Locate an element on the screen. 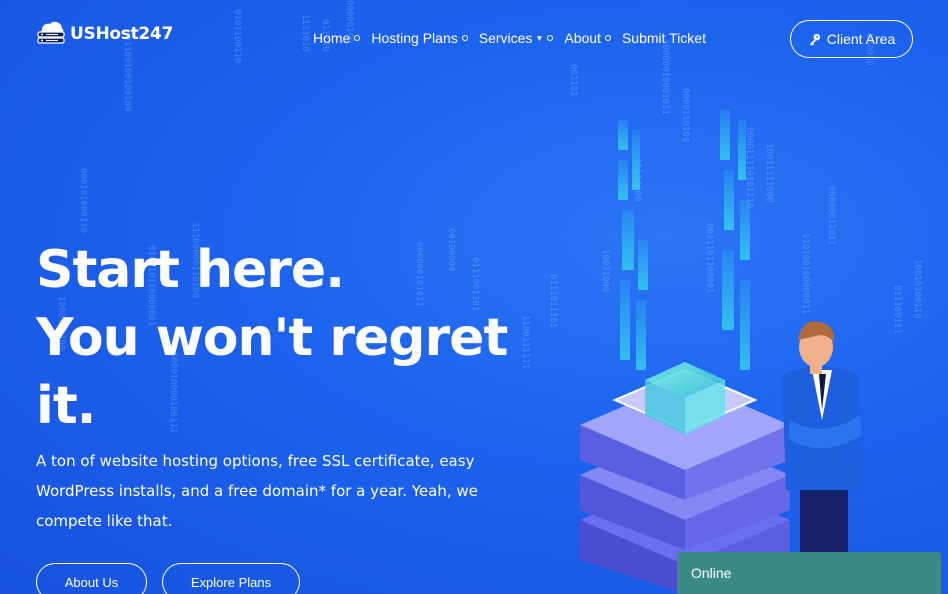 The height and width of the screenshot is (594, 948). headline-line-2: You won't regret is located at coordinates (272, 338).